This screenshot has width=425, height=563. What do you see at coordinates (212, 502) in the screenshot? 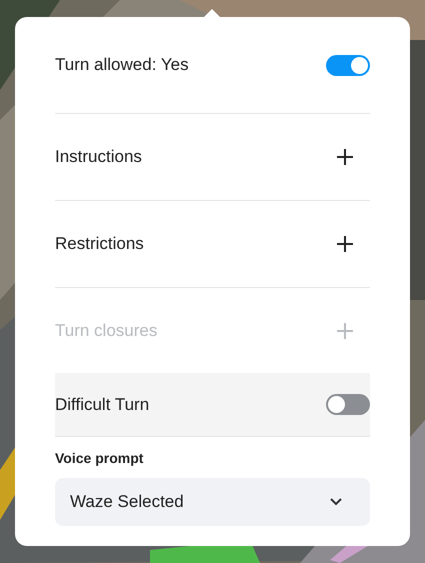
I see `voice-prompt-dropdown: Waze Selected` at bounding box center [212, 502].